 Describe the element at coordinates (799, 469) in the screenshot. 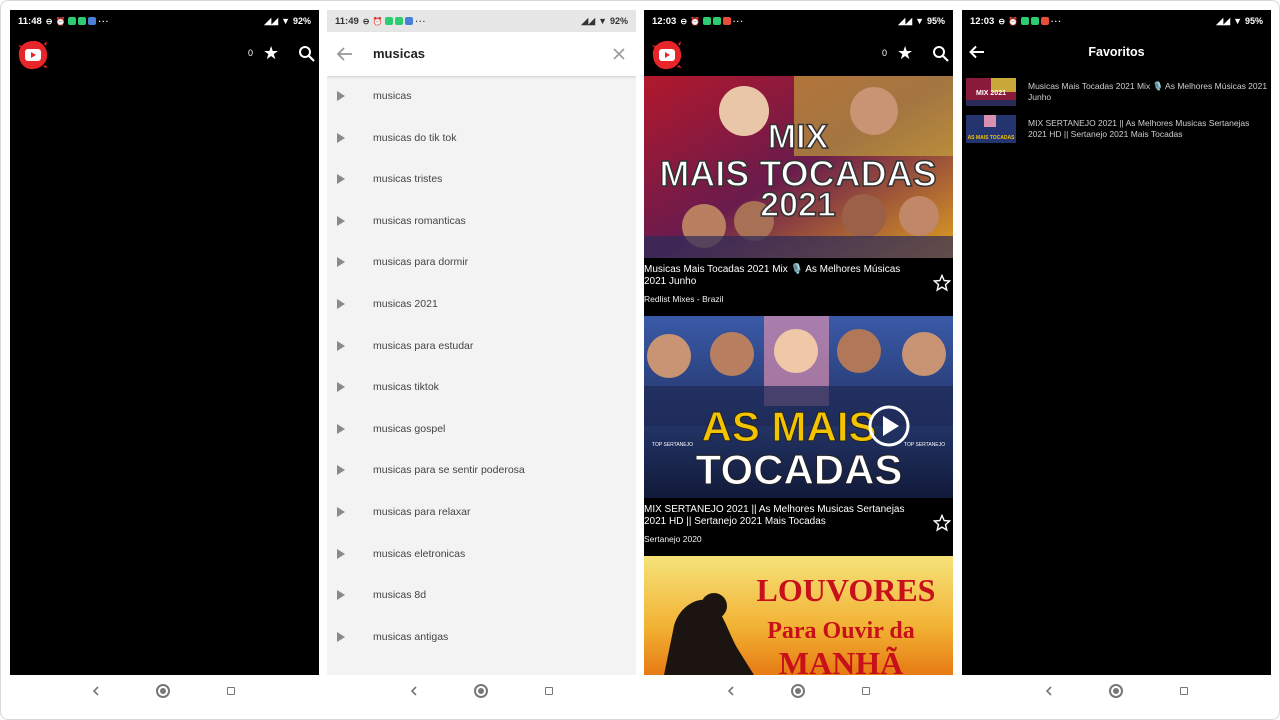

I see `thumb-text-line: TOCADAS` at that location.